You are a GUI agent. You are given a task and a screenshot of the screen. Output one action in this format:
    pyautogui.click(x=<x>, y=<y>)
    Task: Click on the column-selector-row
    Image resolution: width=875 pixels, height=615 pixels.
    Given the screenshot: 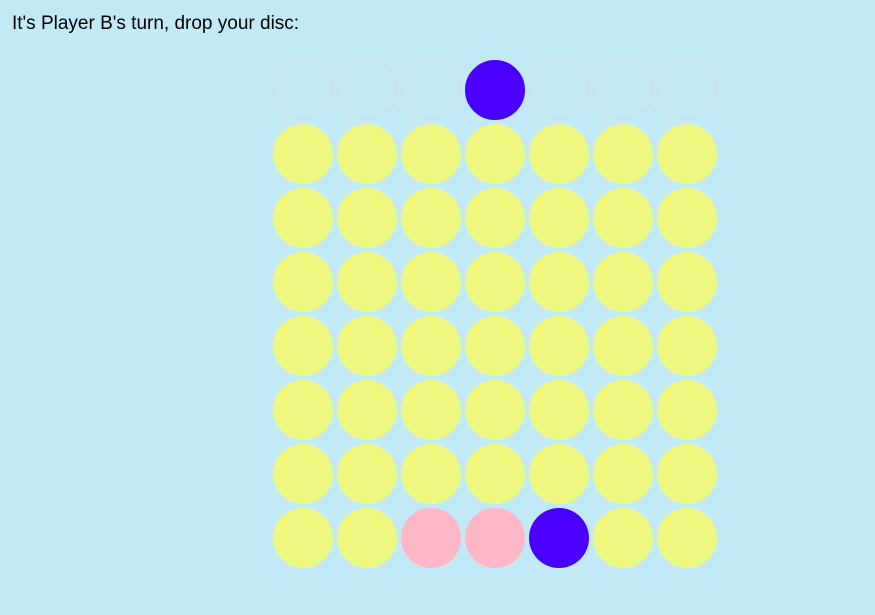 What is the action you would take?
    pyautogui.click(x=495, y=90)
    